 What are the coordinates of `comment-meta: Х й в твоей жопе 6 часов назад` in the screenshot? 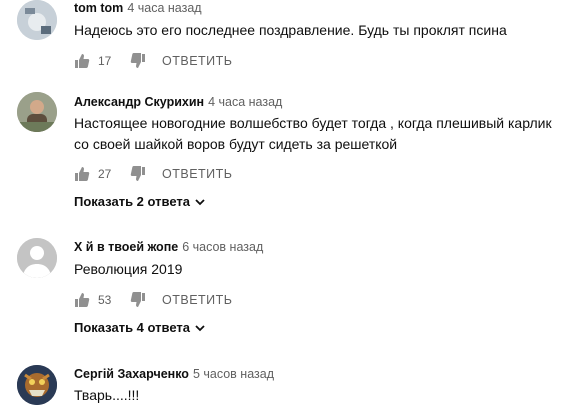 It's located at (168, 247).